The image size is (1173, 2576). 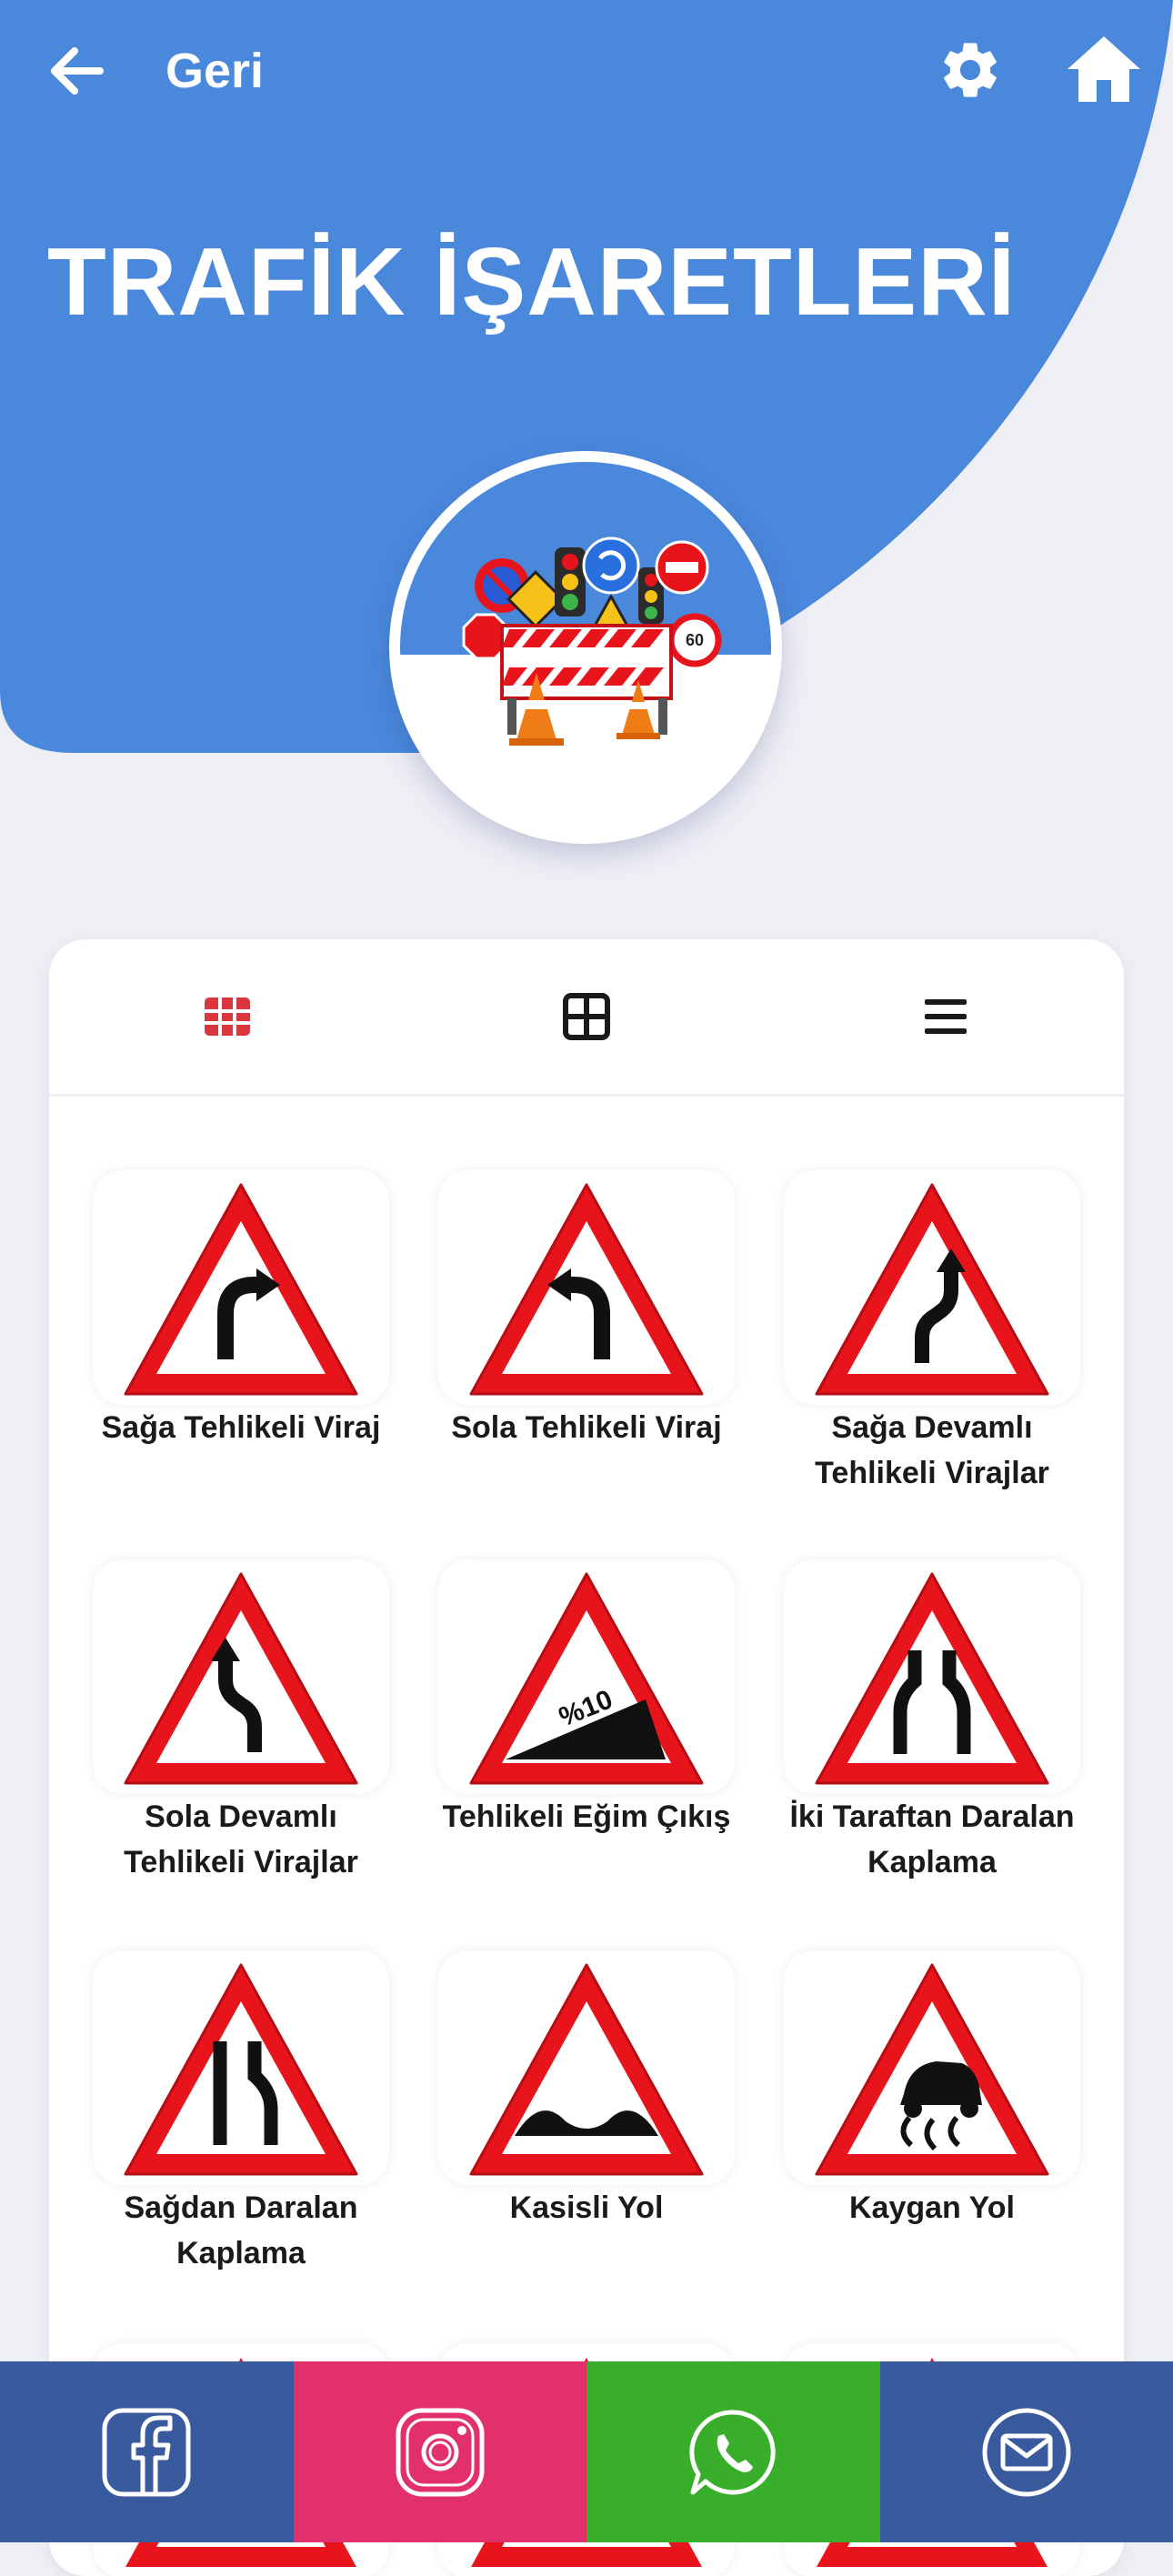 I want to click on share-bar, so click(x=586, y=2452).